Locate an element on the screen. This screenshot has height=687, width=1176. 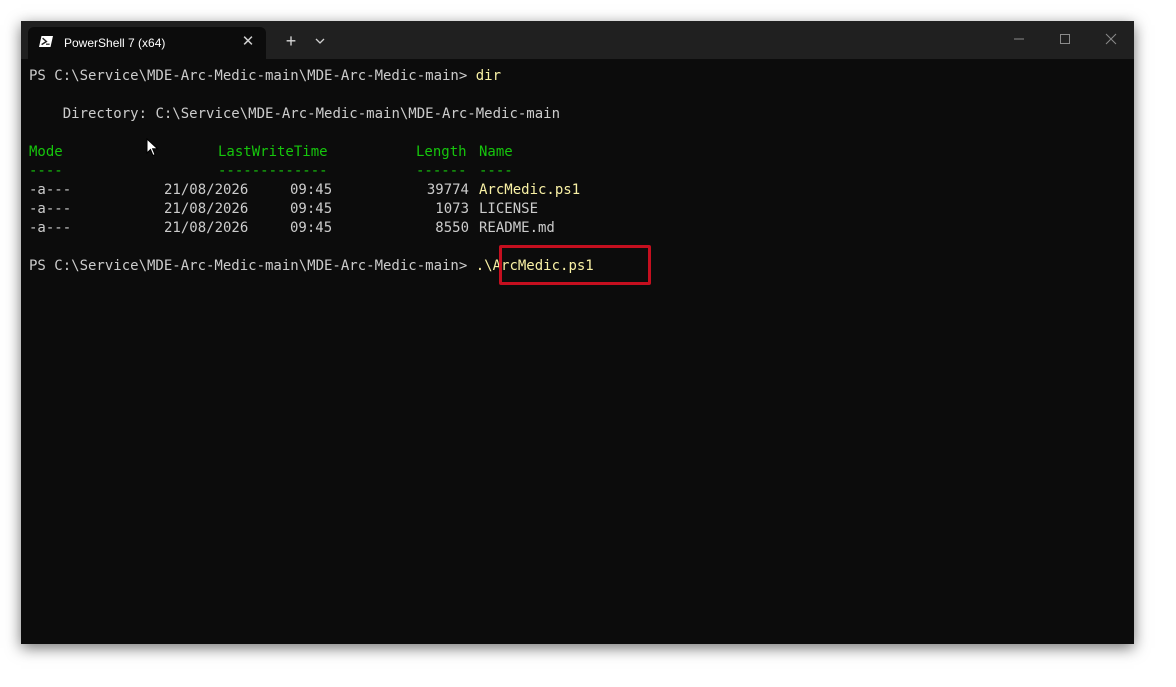
maximize-button is located at coordinates (1065, 39).